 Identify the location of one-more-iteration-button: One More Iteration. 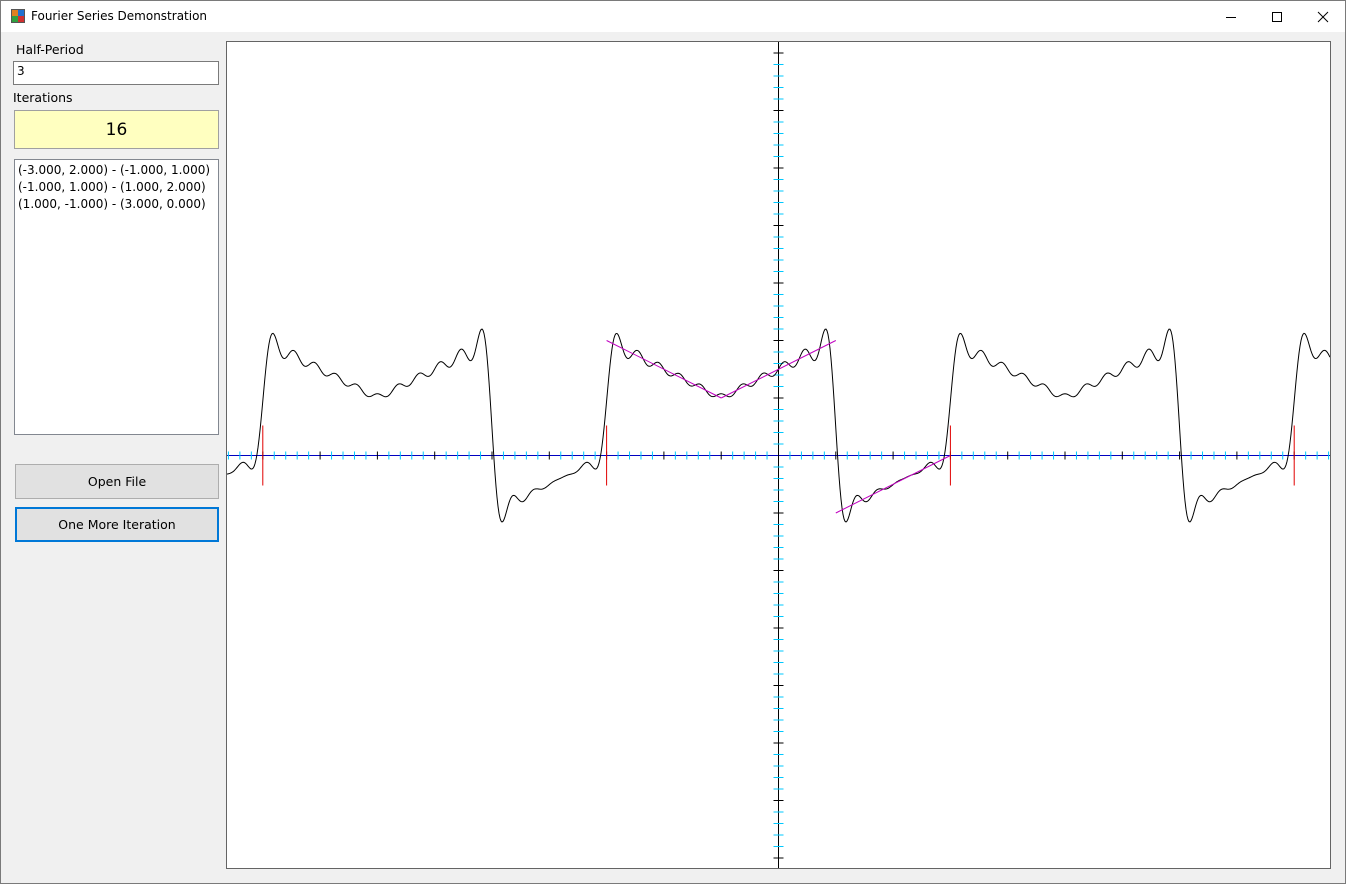
(117, 524).